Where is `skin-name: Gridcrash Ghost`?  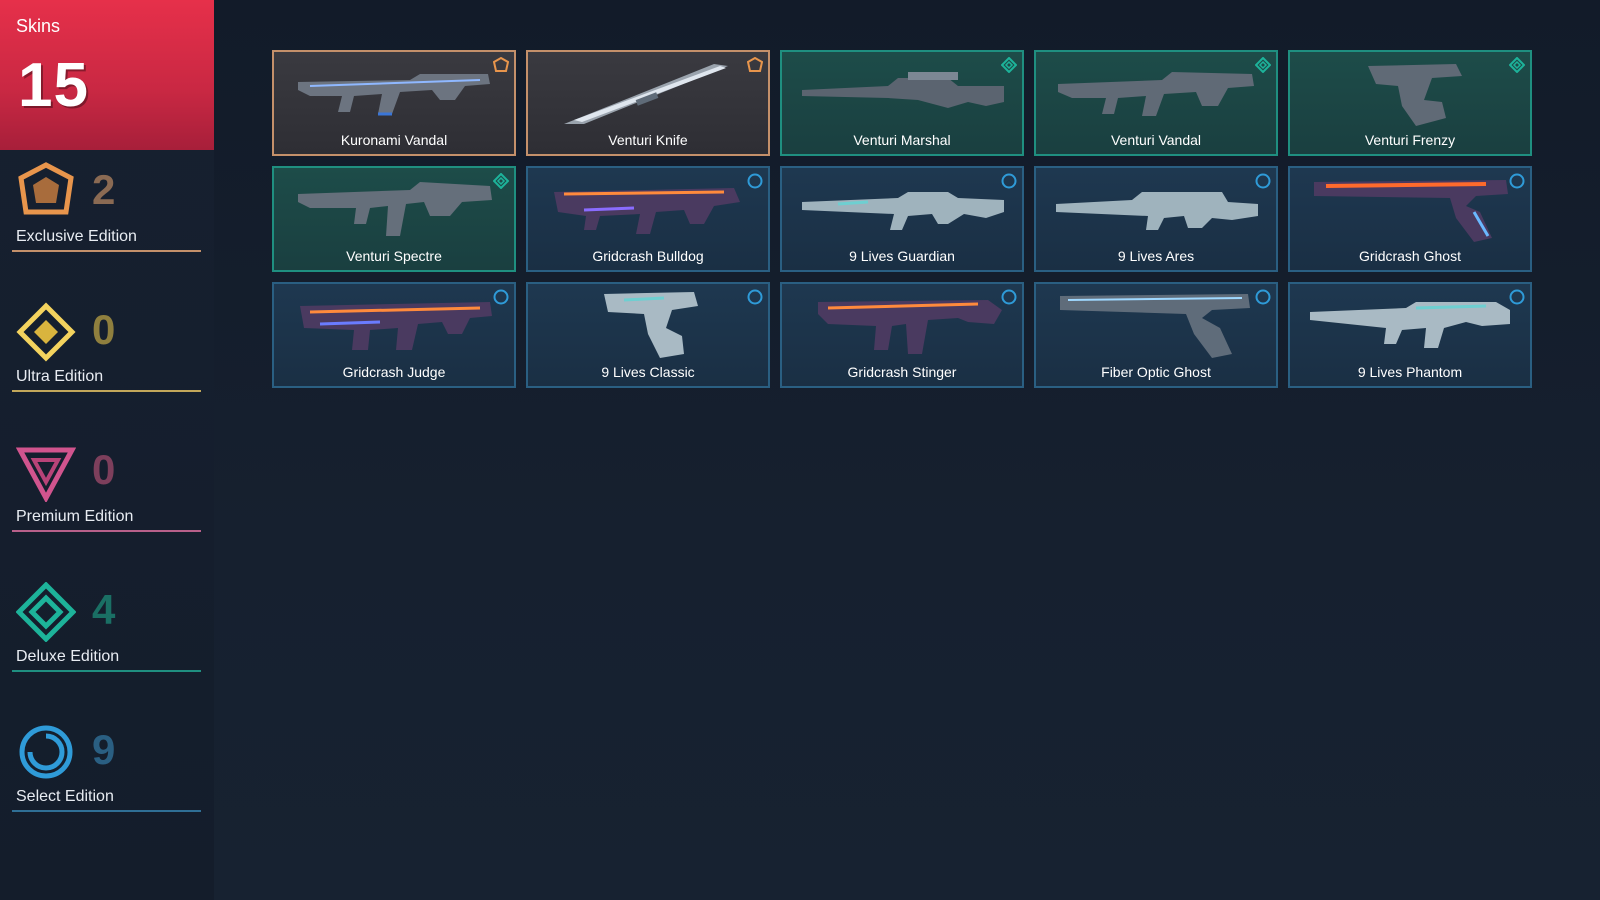 skin-name: Gridcrash Ghost is located at coordinates (1410, 256).